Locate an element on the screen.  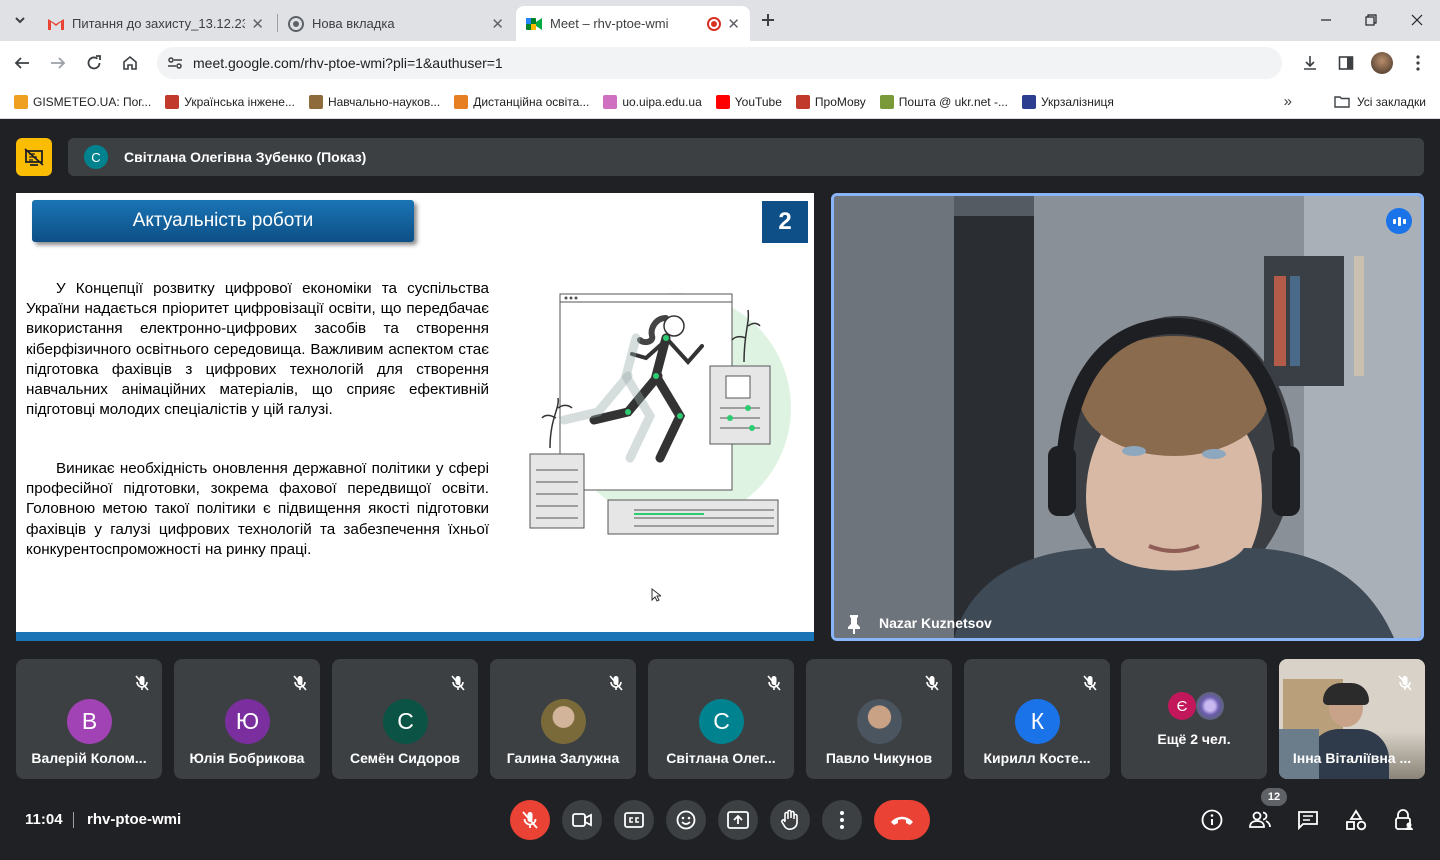
forward-arrow-icon is located at coordinates (58, 63).